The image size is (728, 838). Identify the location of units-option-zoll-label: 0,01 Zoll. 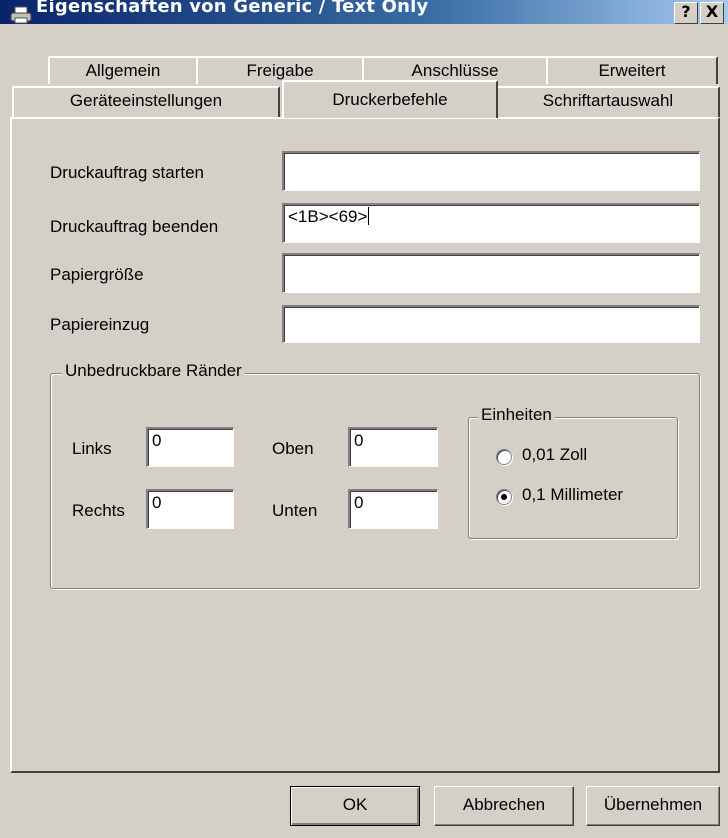
(555, 454).